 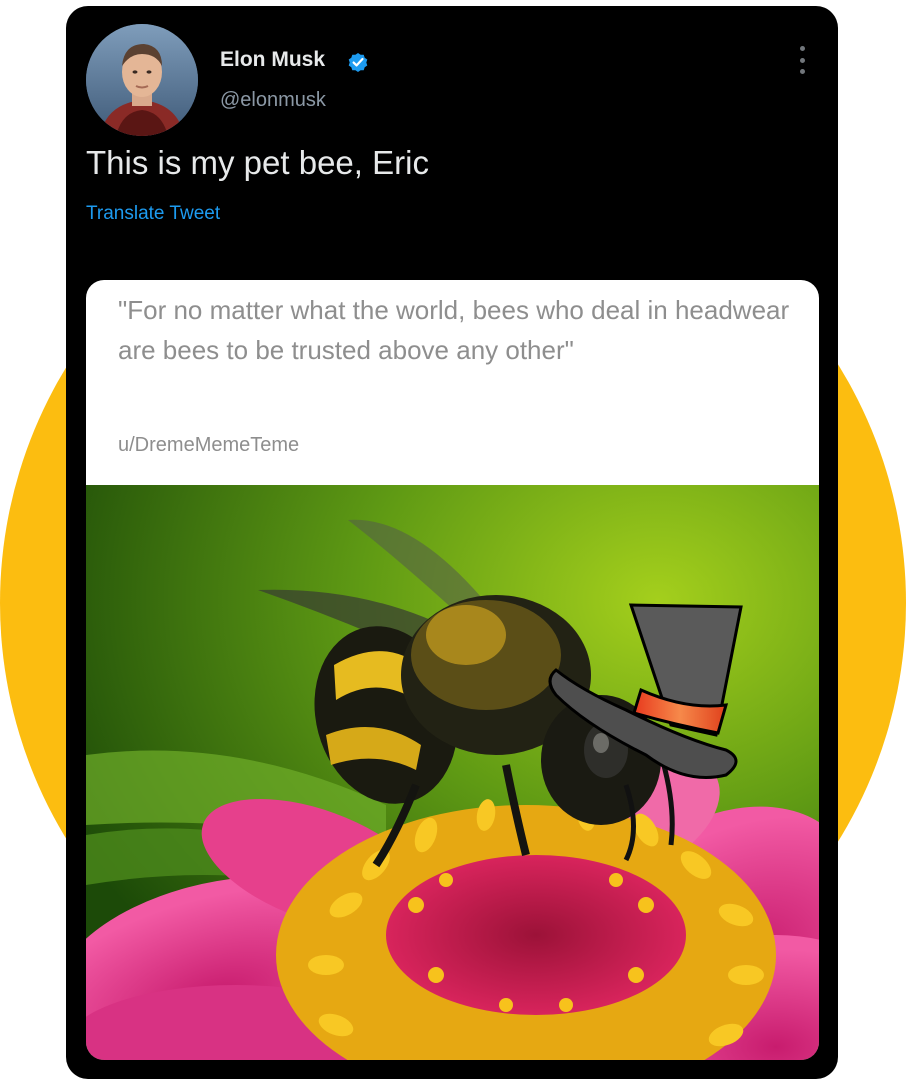 What do you see at coordinates (358, 62) in the screenshot?
I see `verified-badge-icon` at bounding box center [358, 62].